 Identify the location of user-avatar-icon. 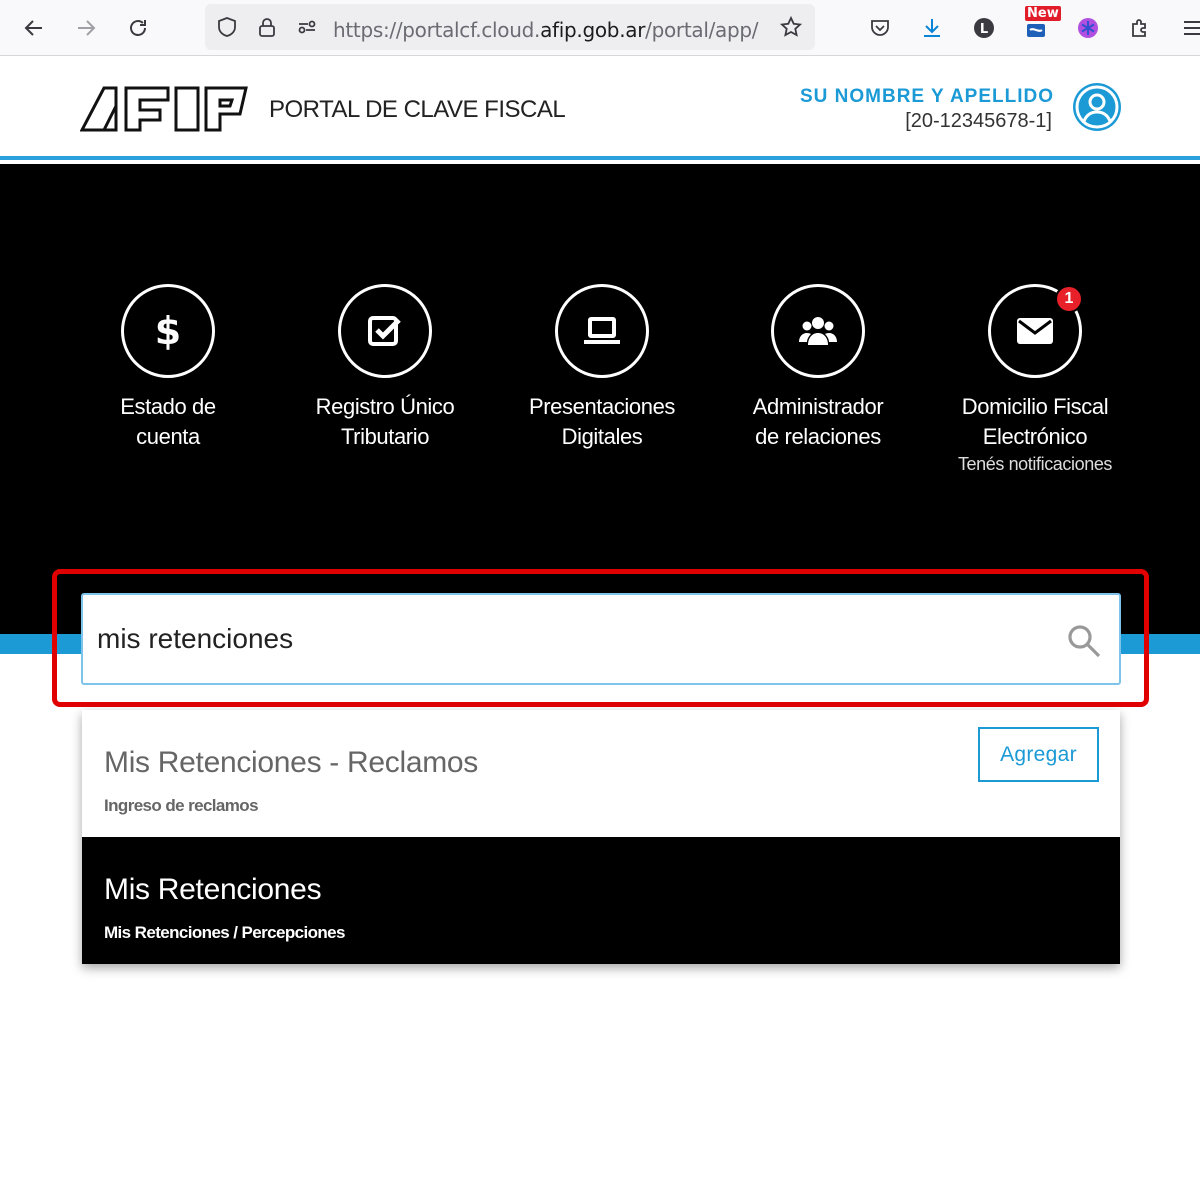
(1097, 107).